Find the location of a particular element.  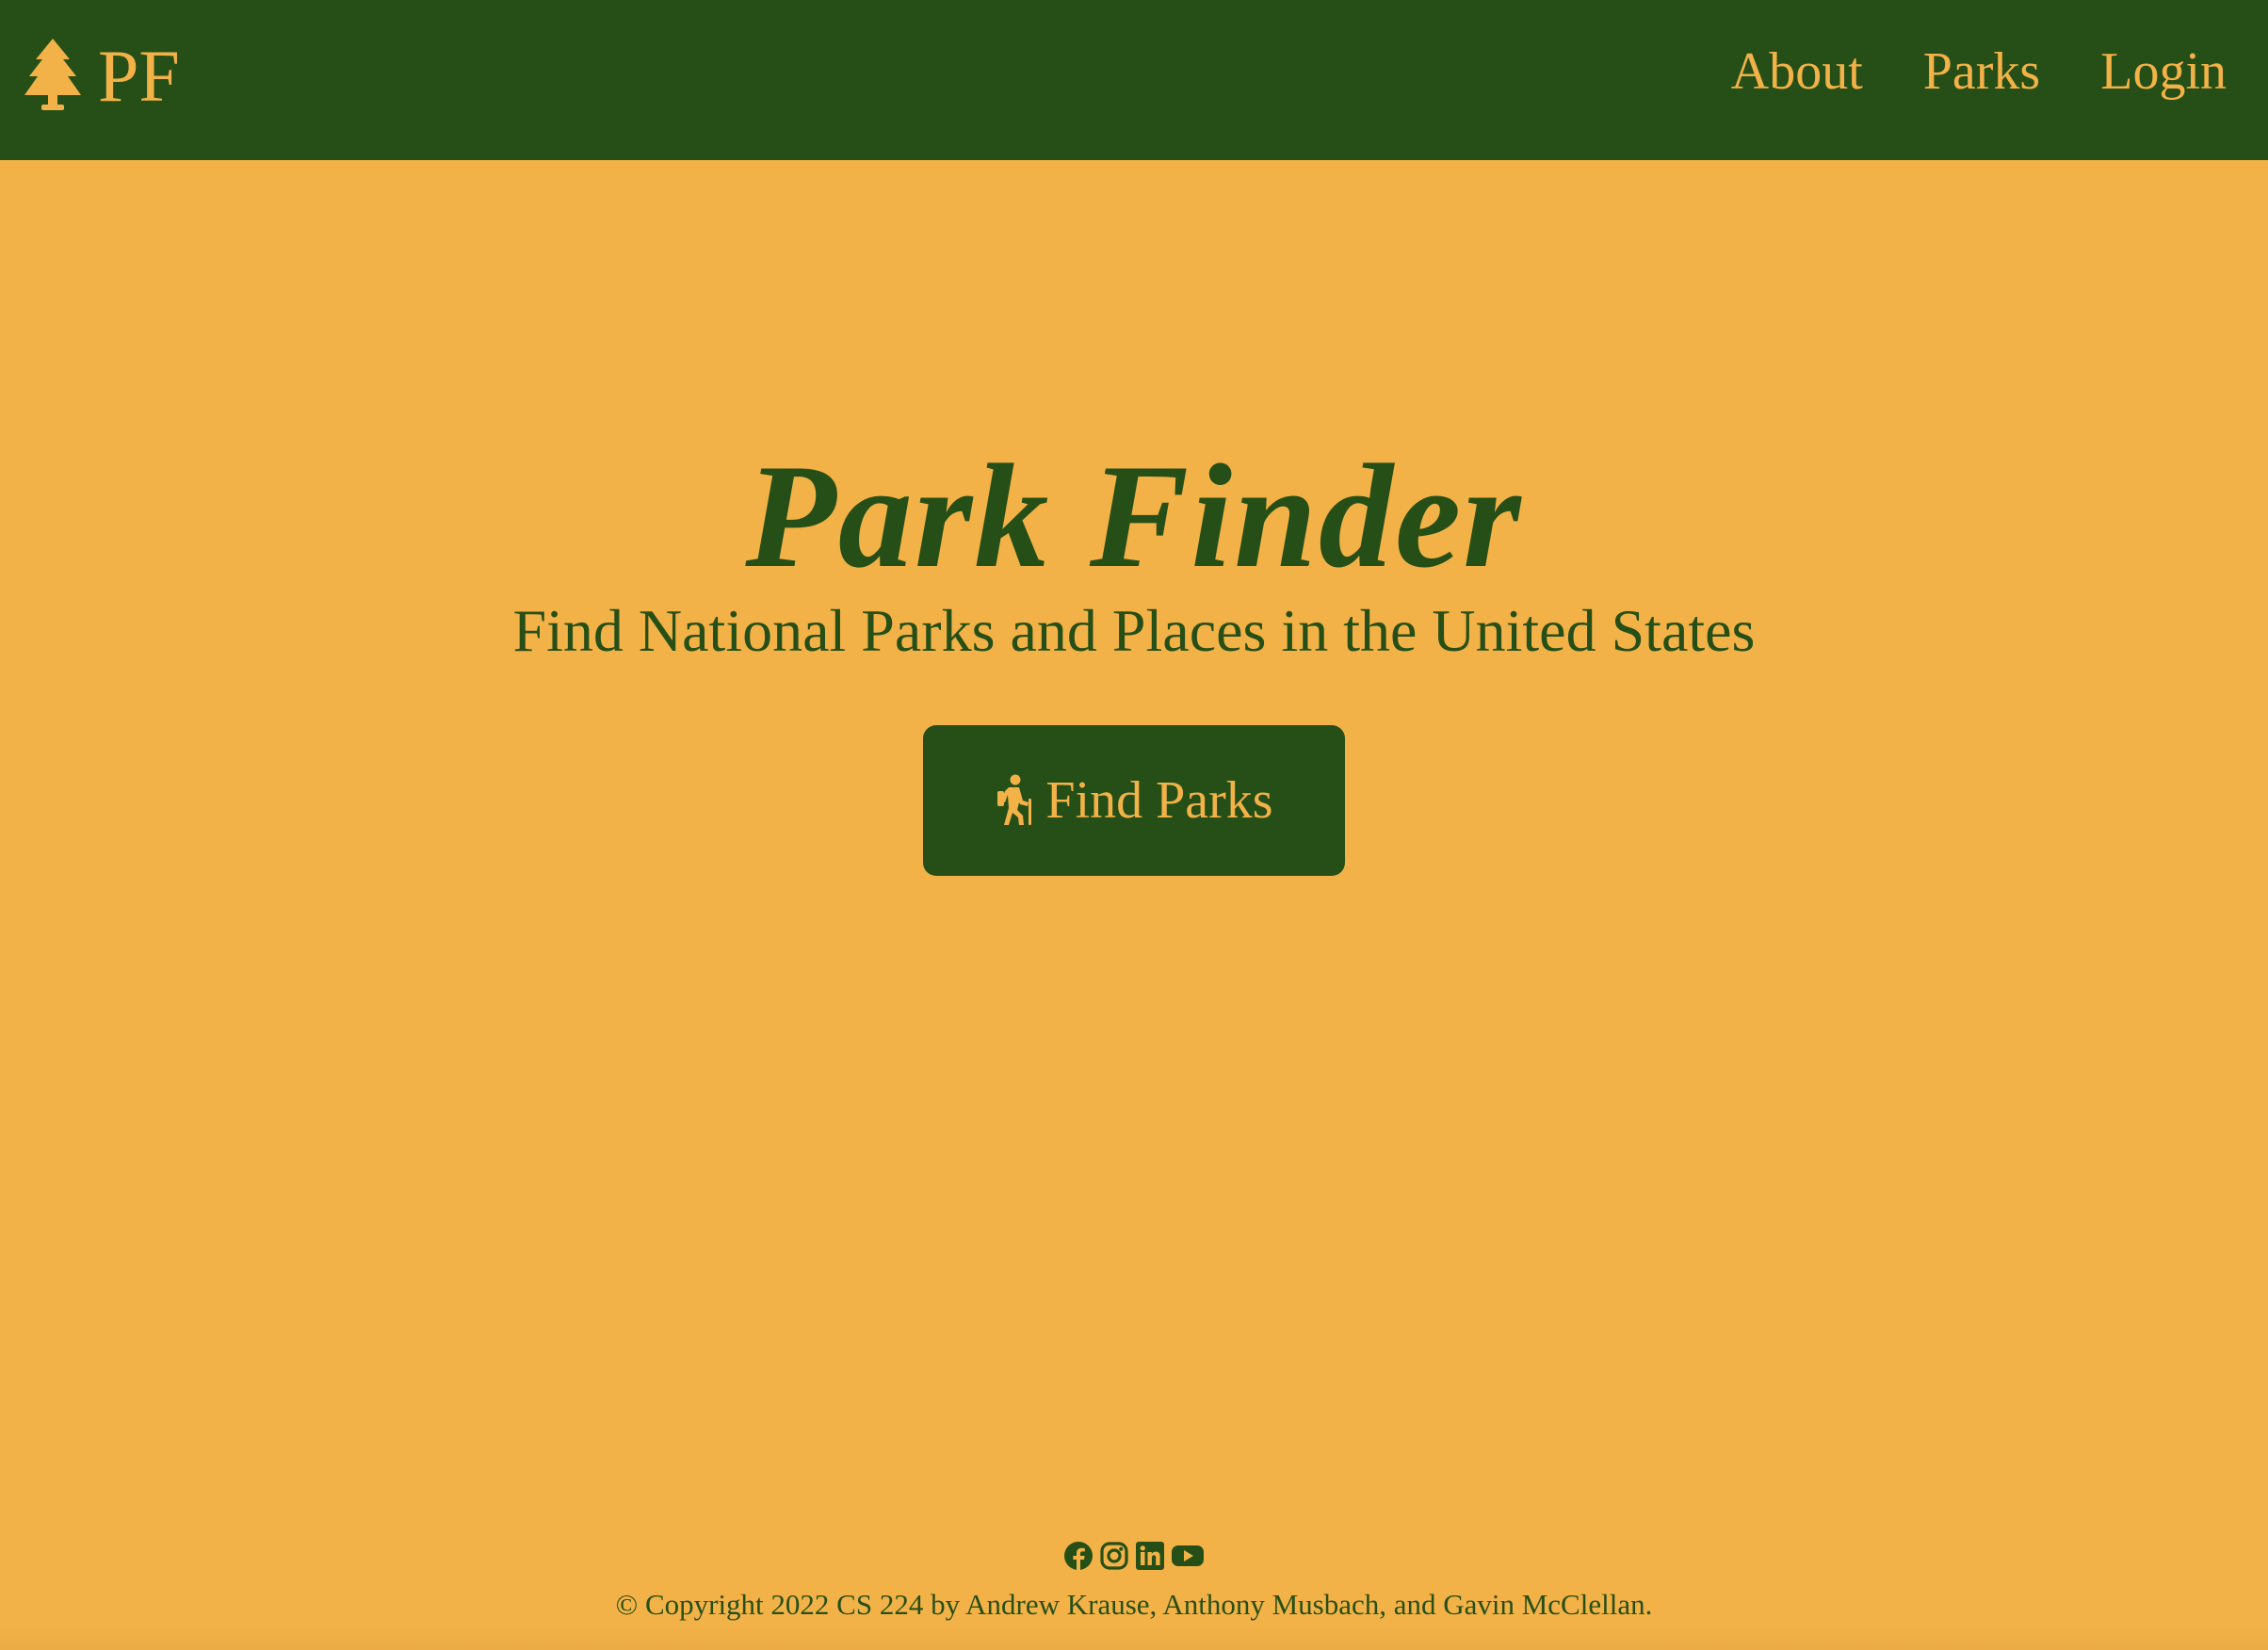

nav-links: About Parks Login is located at coordinates (1949, 71).